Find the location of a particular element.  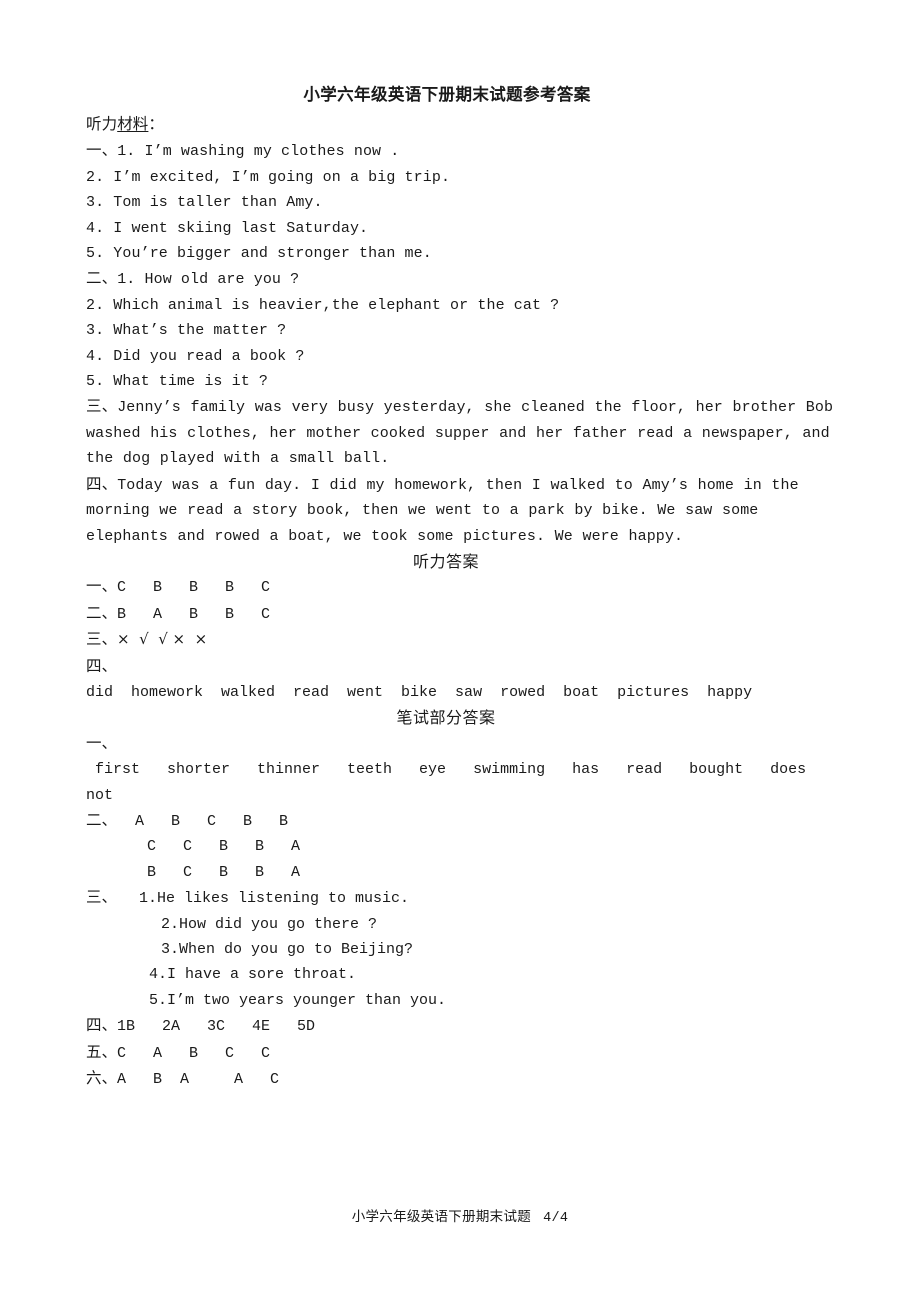

listening-answer-row-two-values: B A B B C is located at coordinates (194, 614).